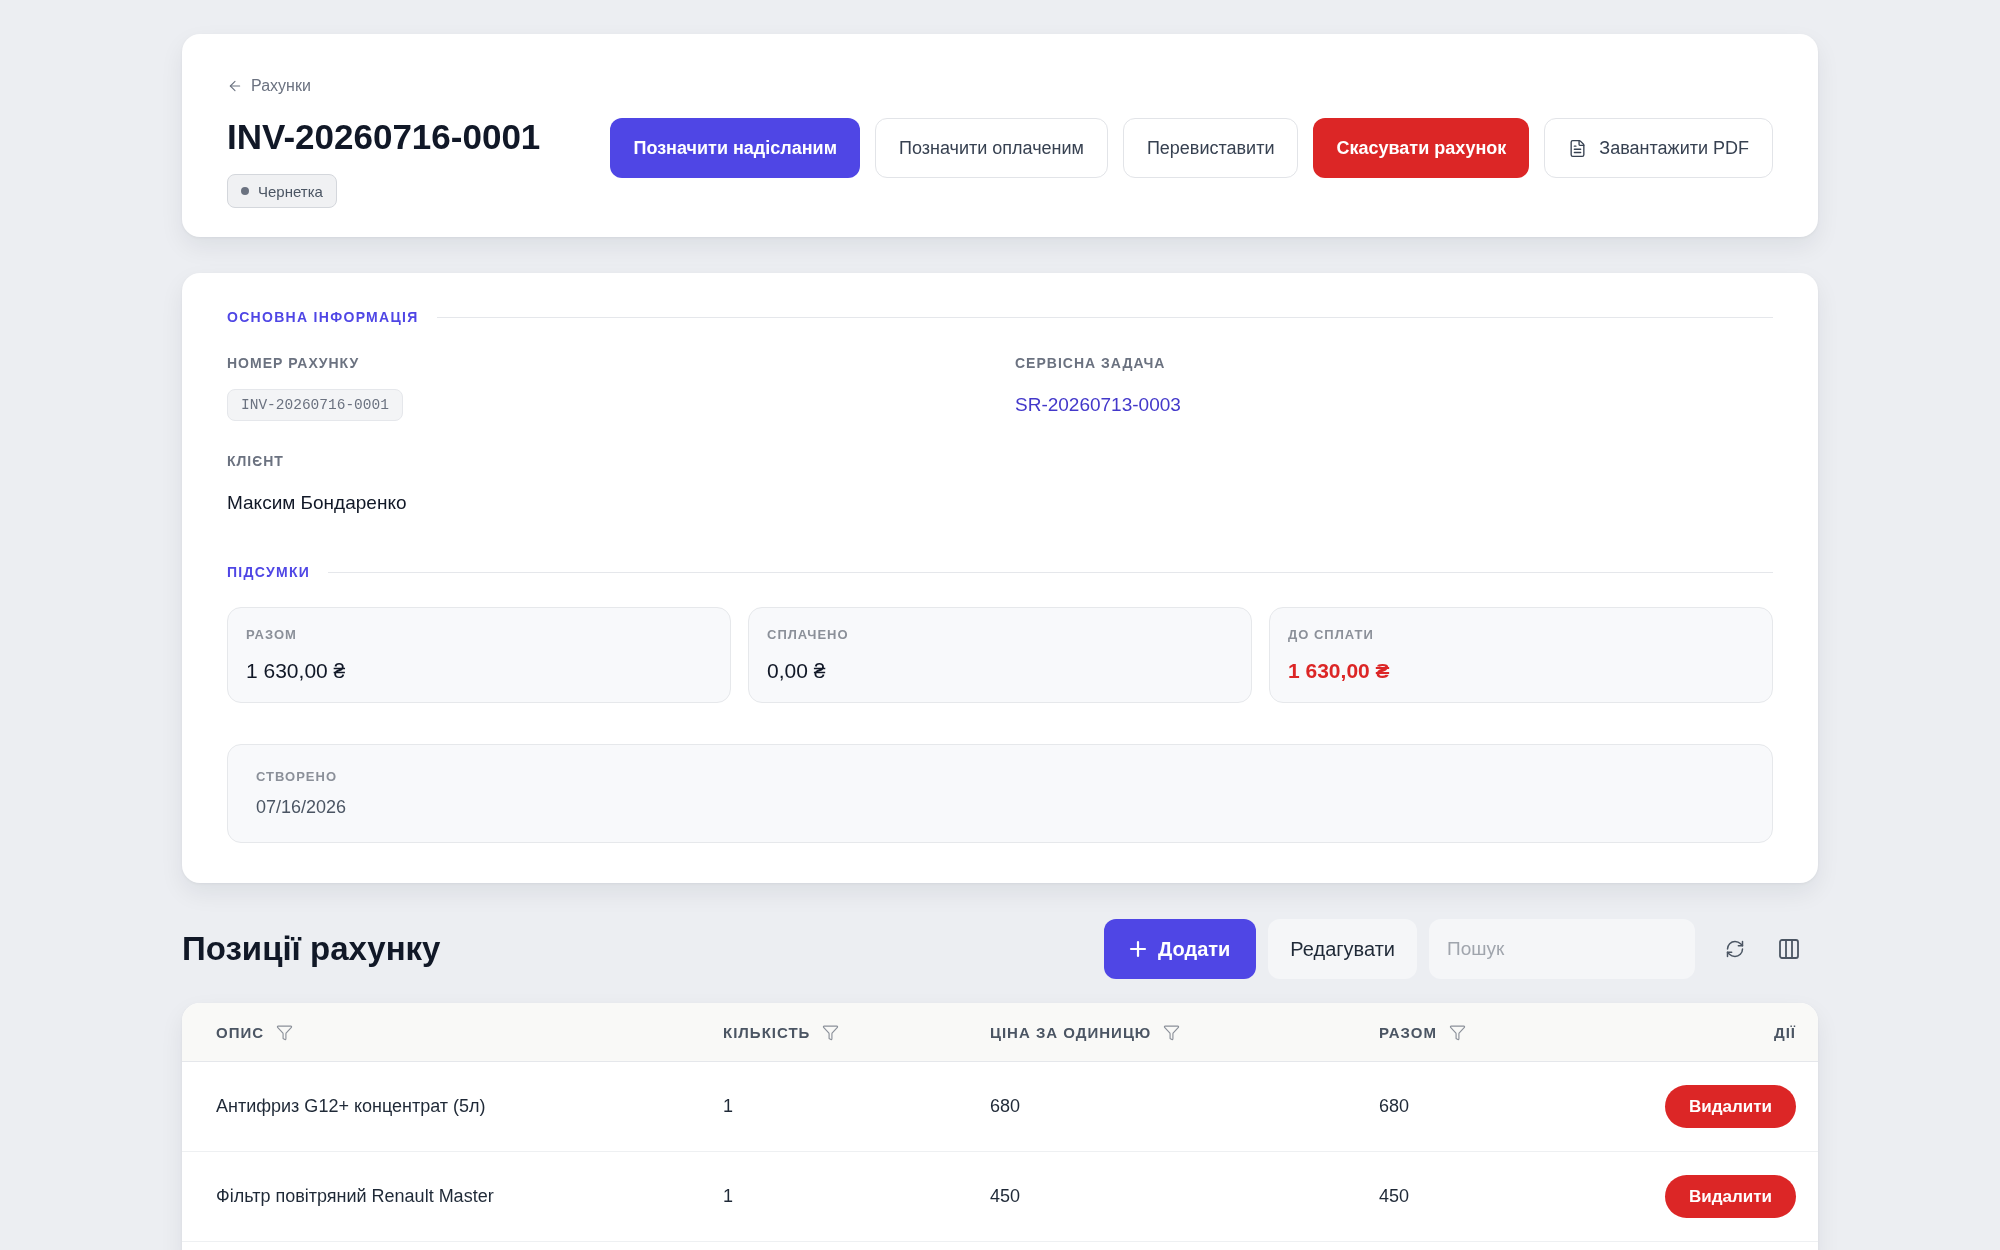  I want to click on status-dot-icon, so click(245, 191).